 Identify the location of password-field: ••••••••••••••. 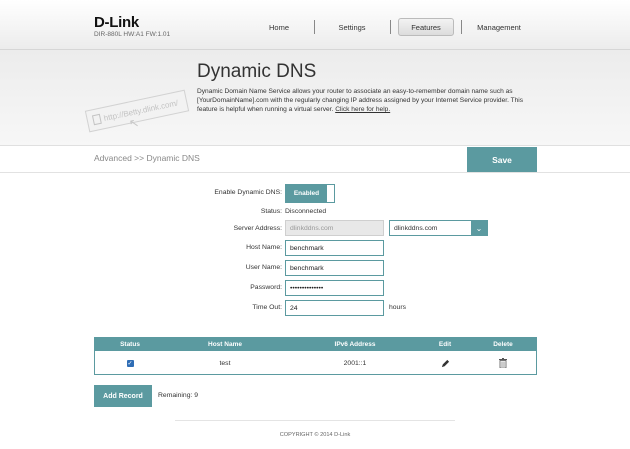
(334, 288).